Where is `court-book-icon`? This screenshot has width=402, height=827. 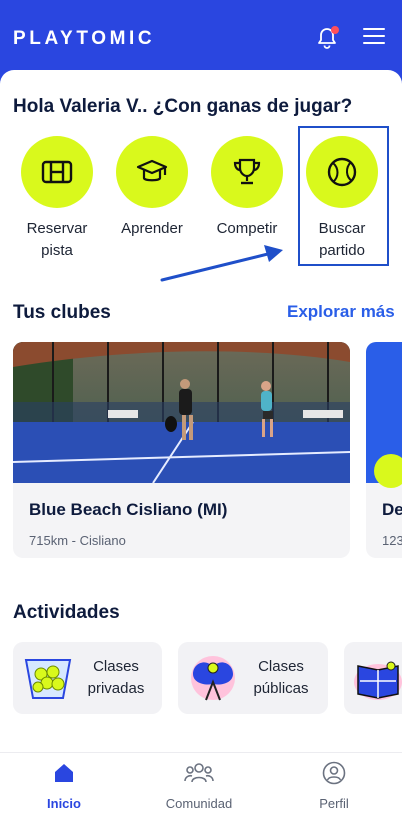 court-book-icon is located at coordinates (378, 680).